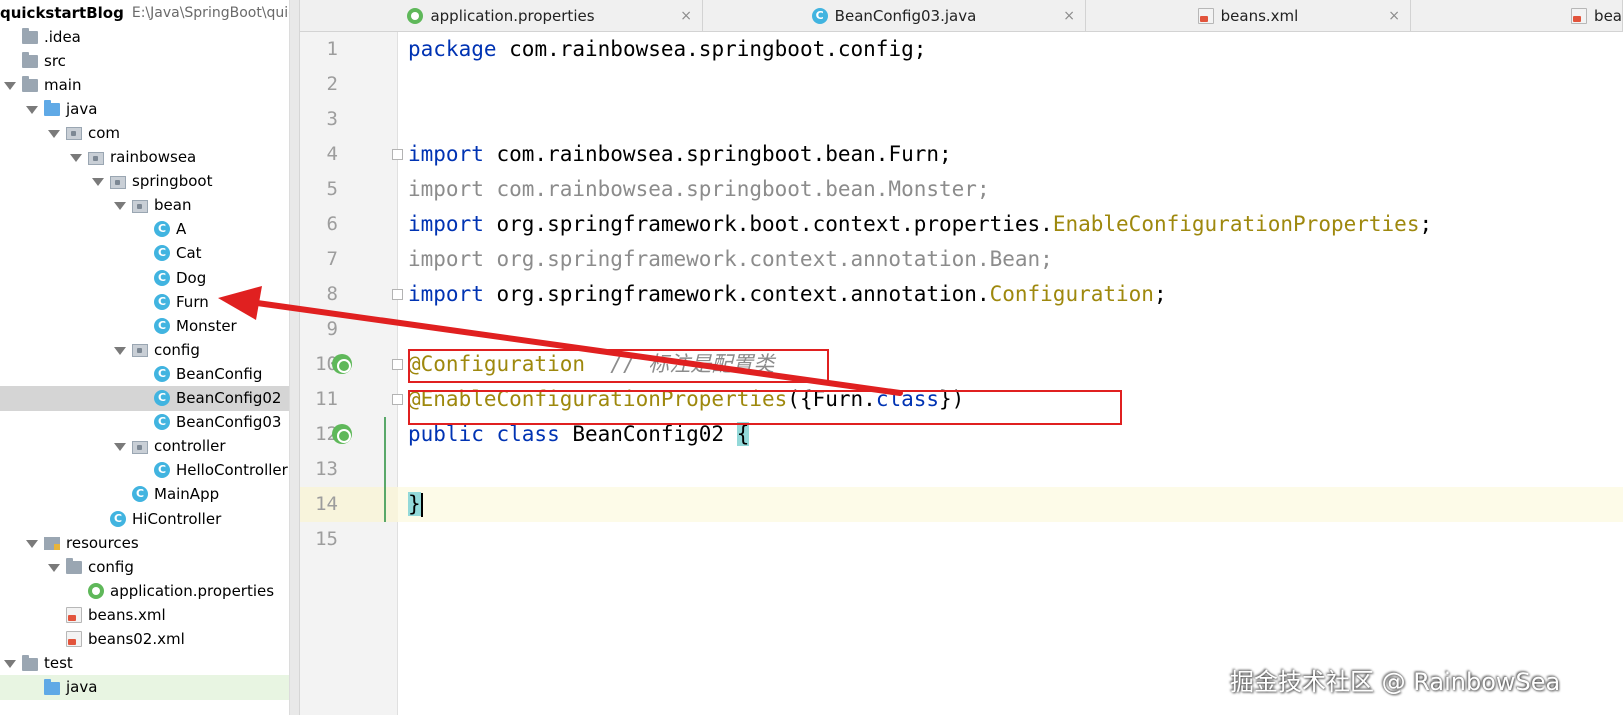  What do you see at coordinates (484, 434) in the screenshot?
I see `keyword: public class` at bounding box center [484, 434].